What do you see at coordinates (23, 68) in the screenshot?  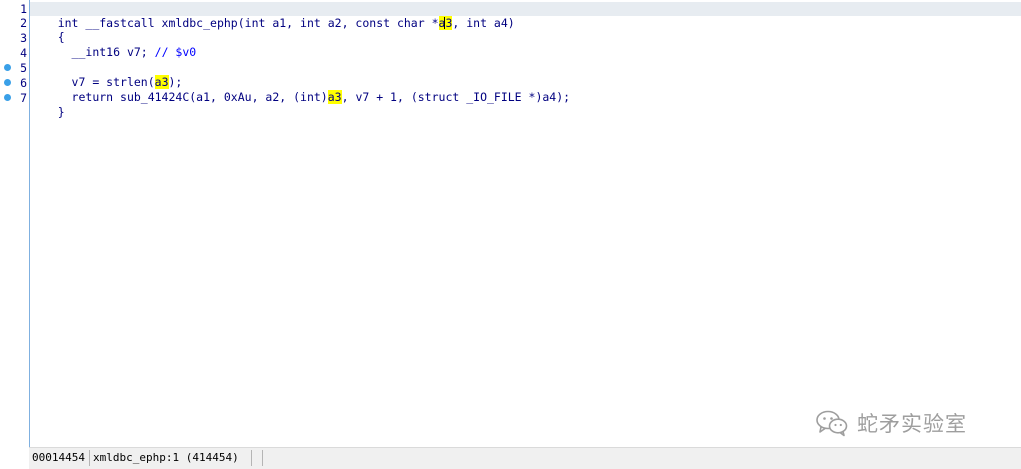 I see `line-number: 5` at bounding box center [23, 68].